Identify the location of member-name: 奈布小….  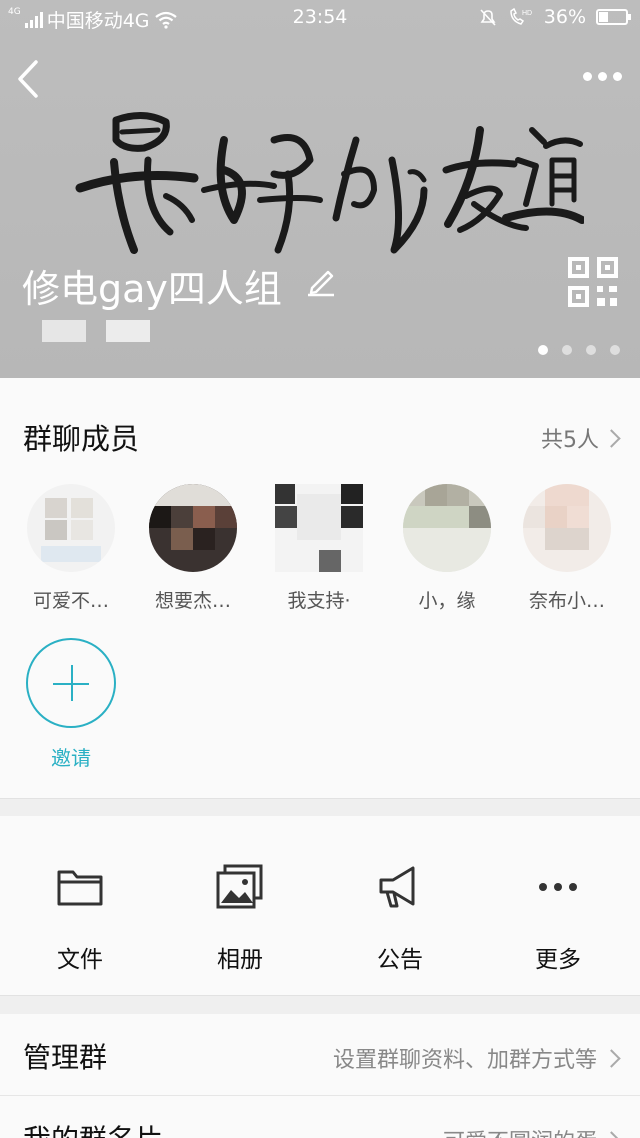
(566, 601).